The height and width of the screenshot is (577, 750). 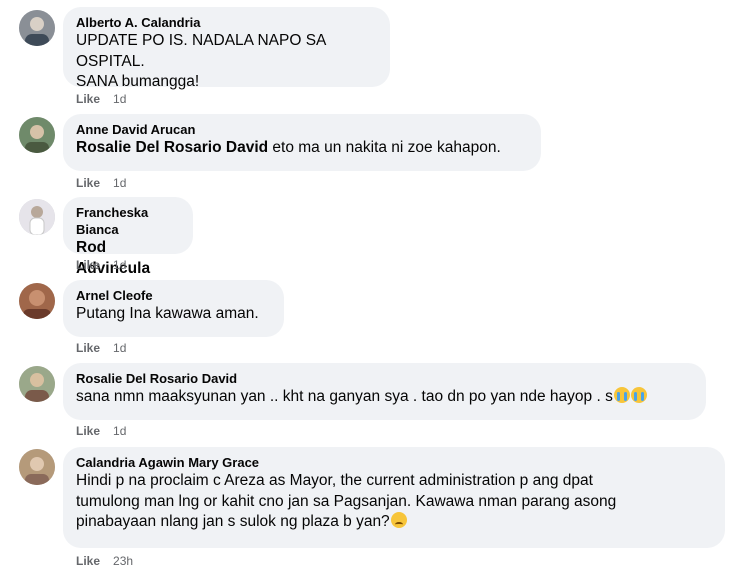 I want to click on comment-timestamp: 23h, so click(x=123, y=561).